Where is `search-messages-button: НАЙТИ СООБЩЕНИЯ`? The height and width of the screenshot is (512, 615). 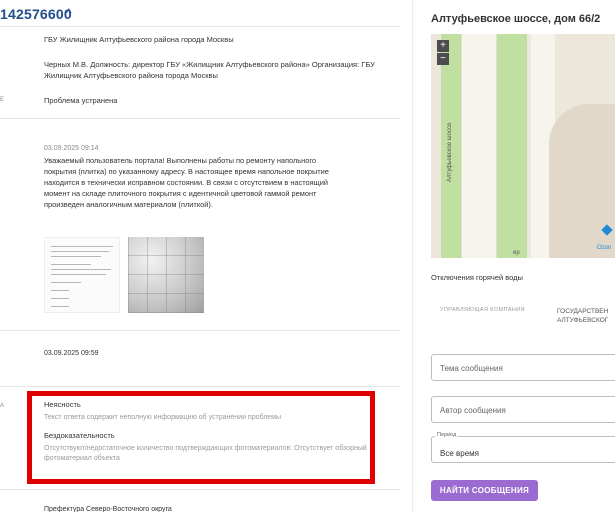 search-messages-button: НАЙТИ СООБЩЕНИЯ is located at coordinates (484, 490).